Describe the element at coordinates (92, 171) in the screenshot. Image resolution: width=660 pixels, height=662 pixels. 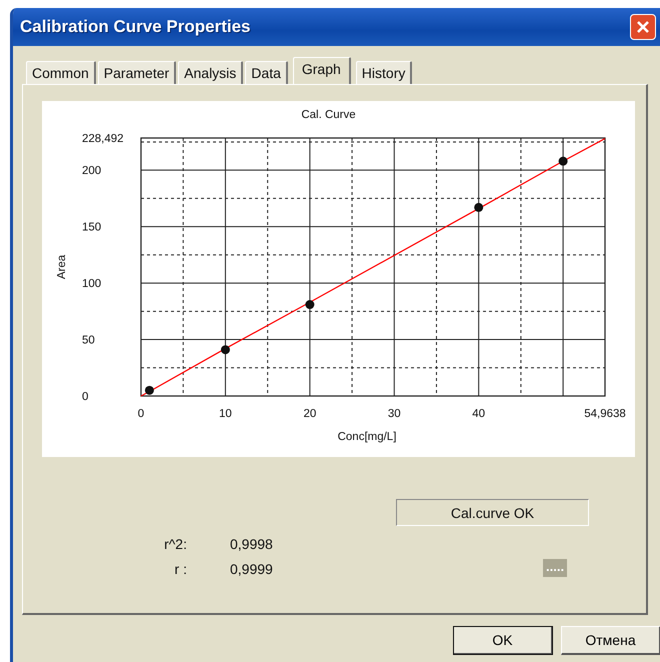
I see `axis-tick-label: 200` at that location.